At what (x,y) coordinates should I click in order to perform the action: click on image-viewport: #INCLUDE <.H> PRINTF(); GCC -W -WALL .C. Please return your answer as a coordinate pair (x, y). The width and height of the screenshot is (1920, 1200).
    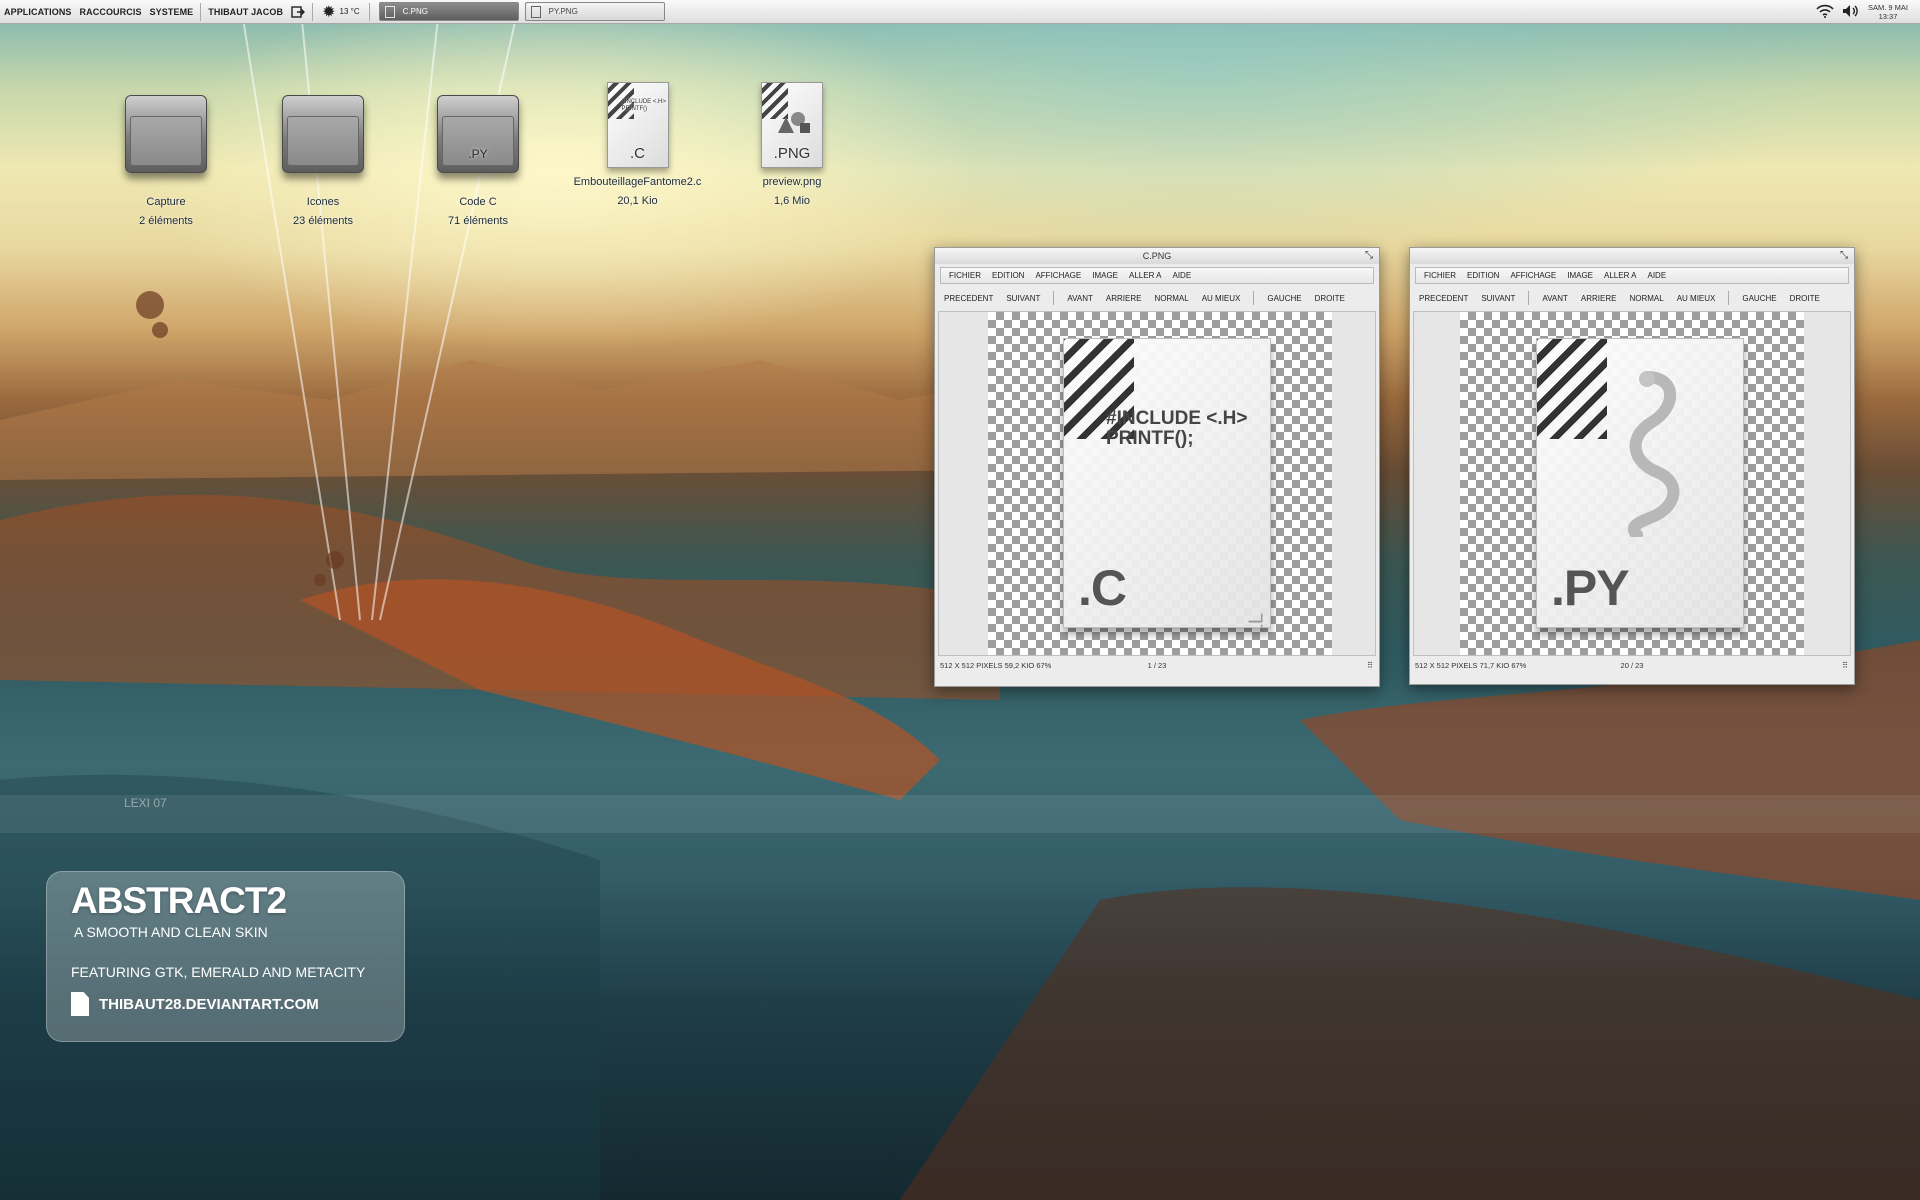
    Looking at the image, I should click on (1157, 483).